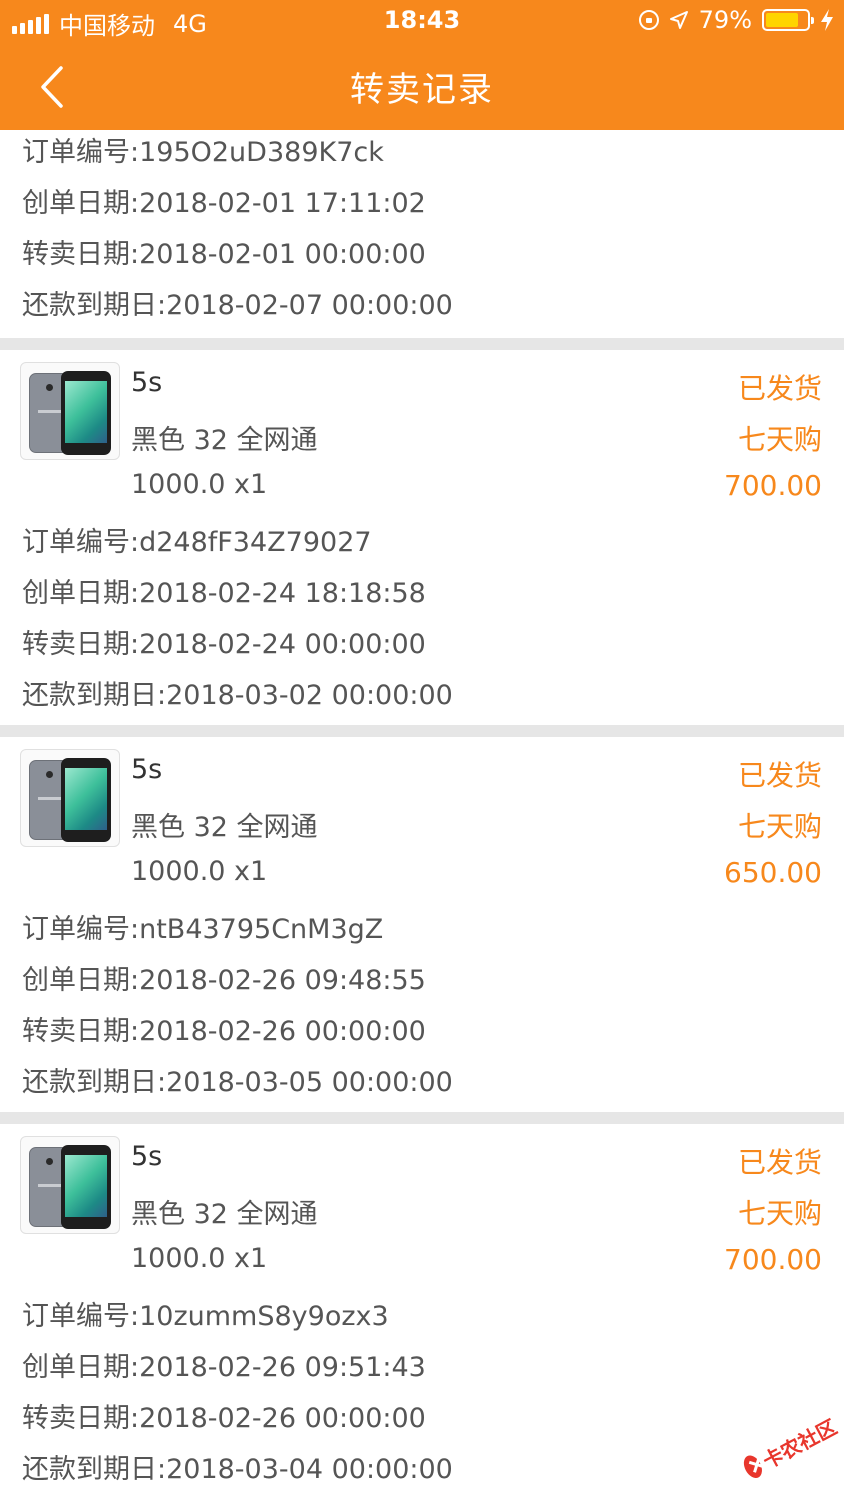  I want to click on app-header: 中国移动 4G 18:43 79% 转卖记录, so click(422, 65).